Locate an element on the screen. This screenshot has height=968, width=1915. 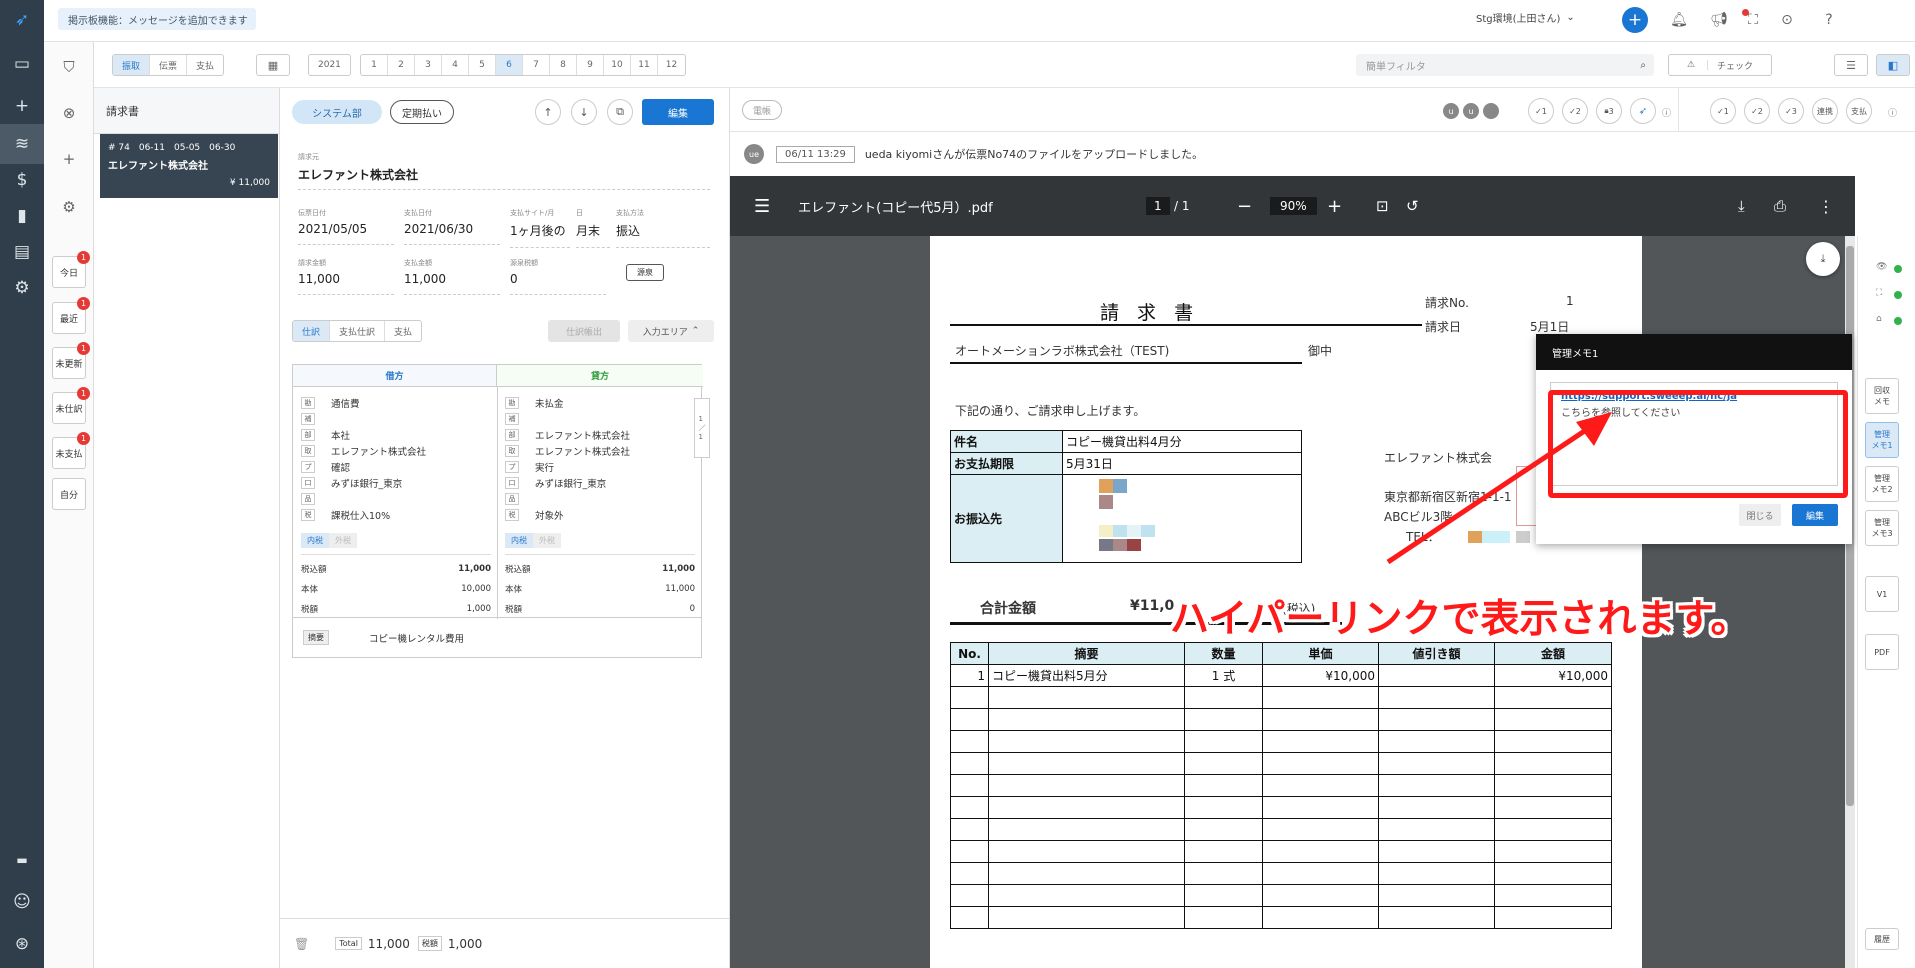
payment-step: 支払 is located at coordinates (1859, 111).